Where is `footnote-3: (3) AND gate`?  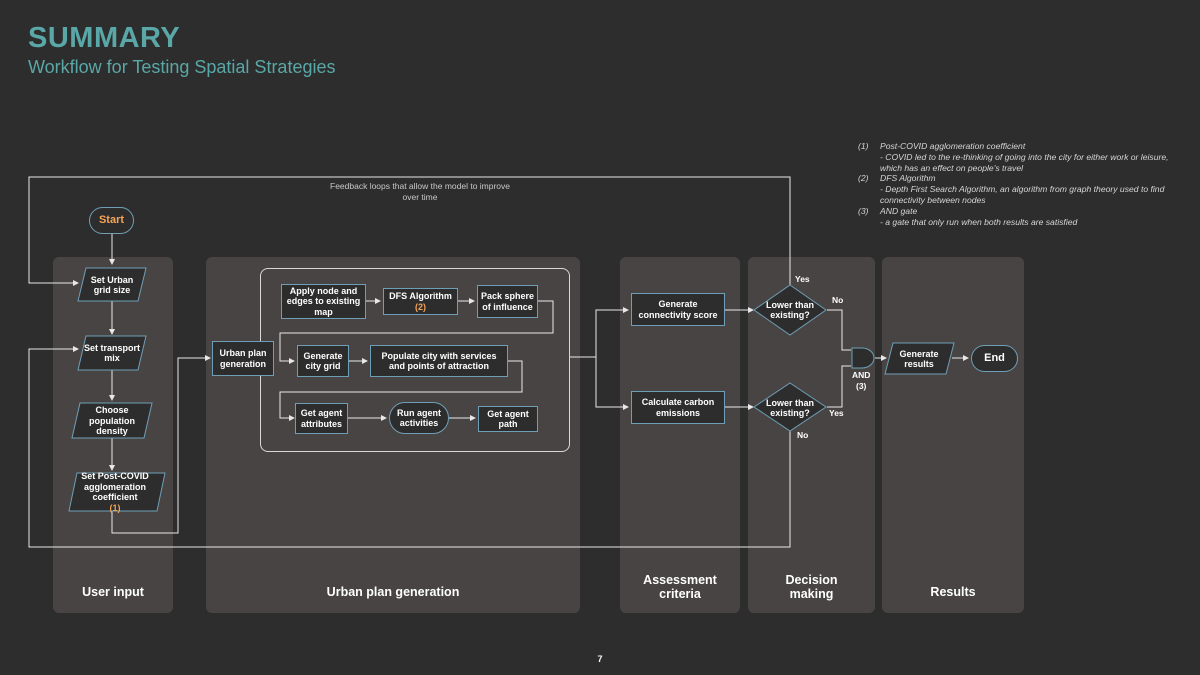
footnote-3: (3) AND gate is located at coordinates (1018, 211).